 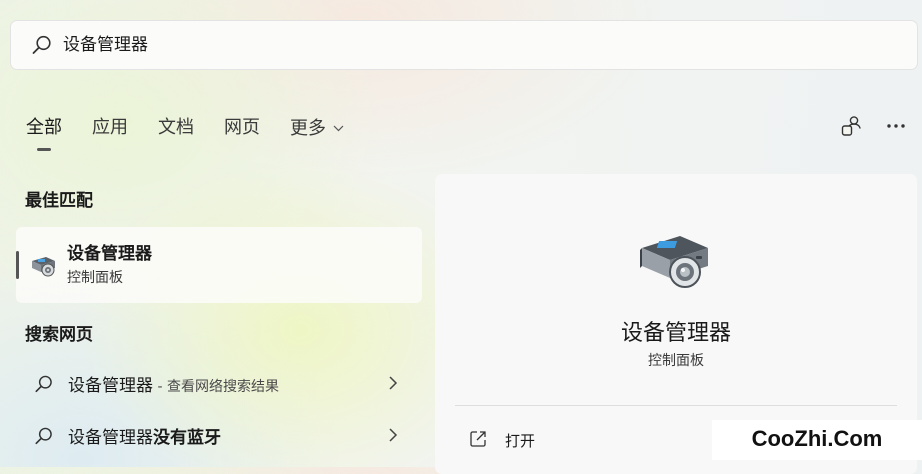 What do you see at coordinates (59, 201) in the screenshot?
I see `best-match-heading: 最佳匹配` at bounding box center [59, 201].